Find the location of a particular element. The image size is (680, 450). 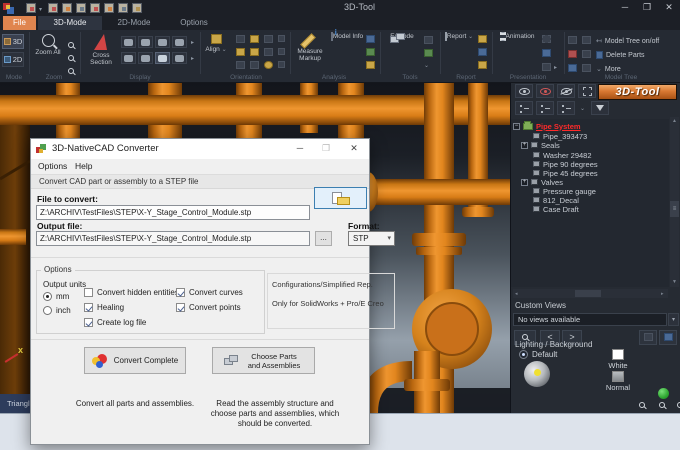

analysis-lock-icon is located at coordinates (370, 65).